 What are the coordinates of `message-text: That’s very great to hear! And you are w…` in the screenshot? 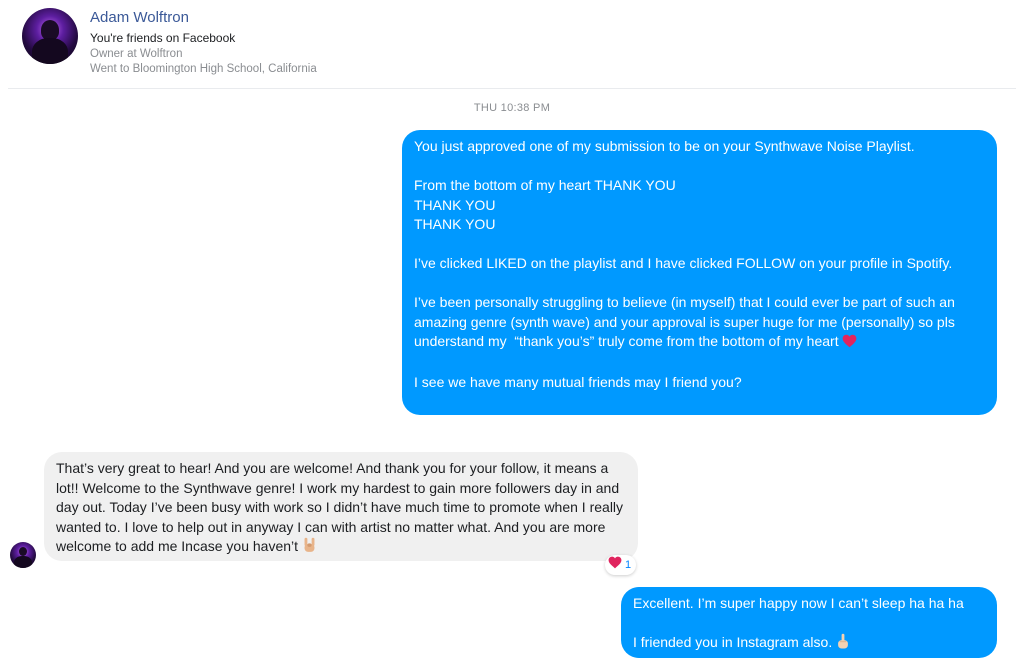 It's located at (341, 507).